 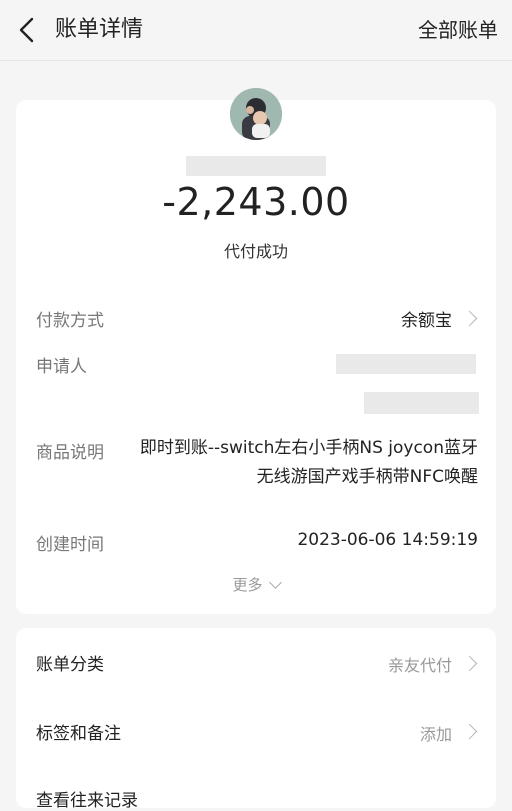 I want to click on top-nav-bar: 账单详情 全部账单, so click(x=256, y=30).